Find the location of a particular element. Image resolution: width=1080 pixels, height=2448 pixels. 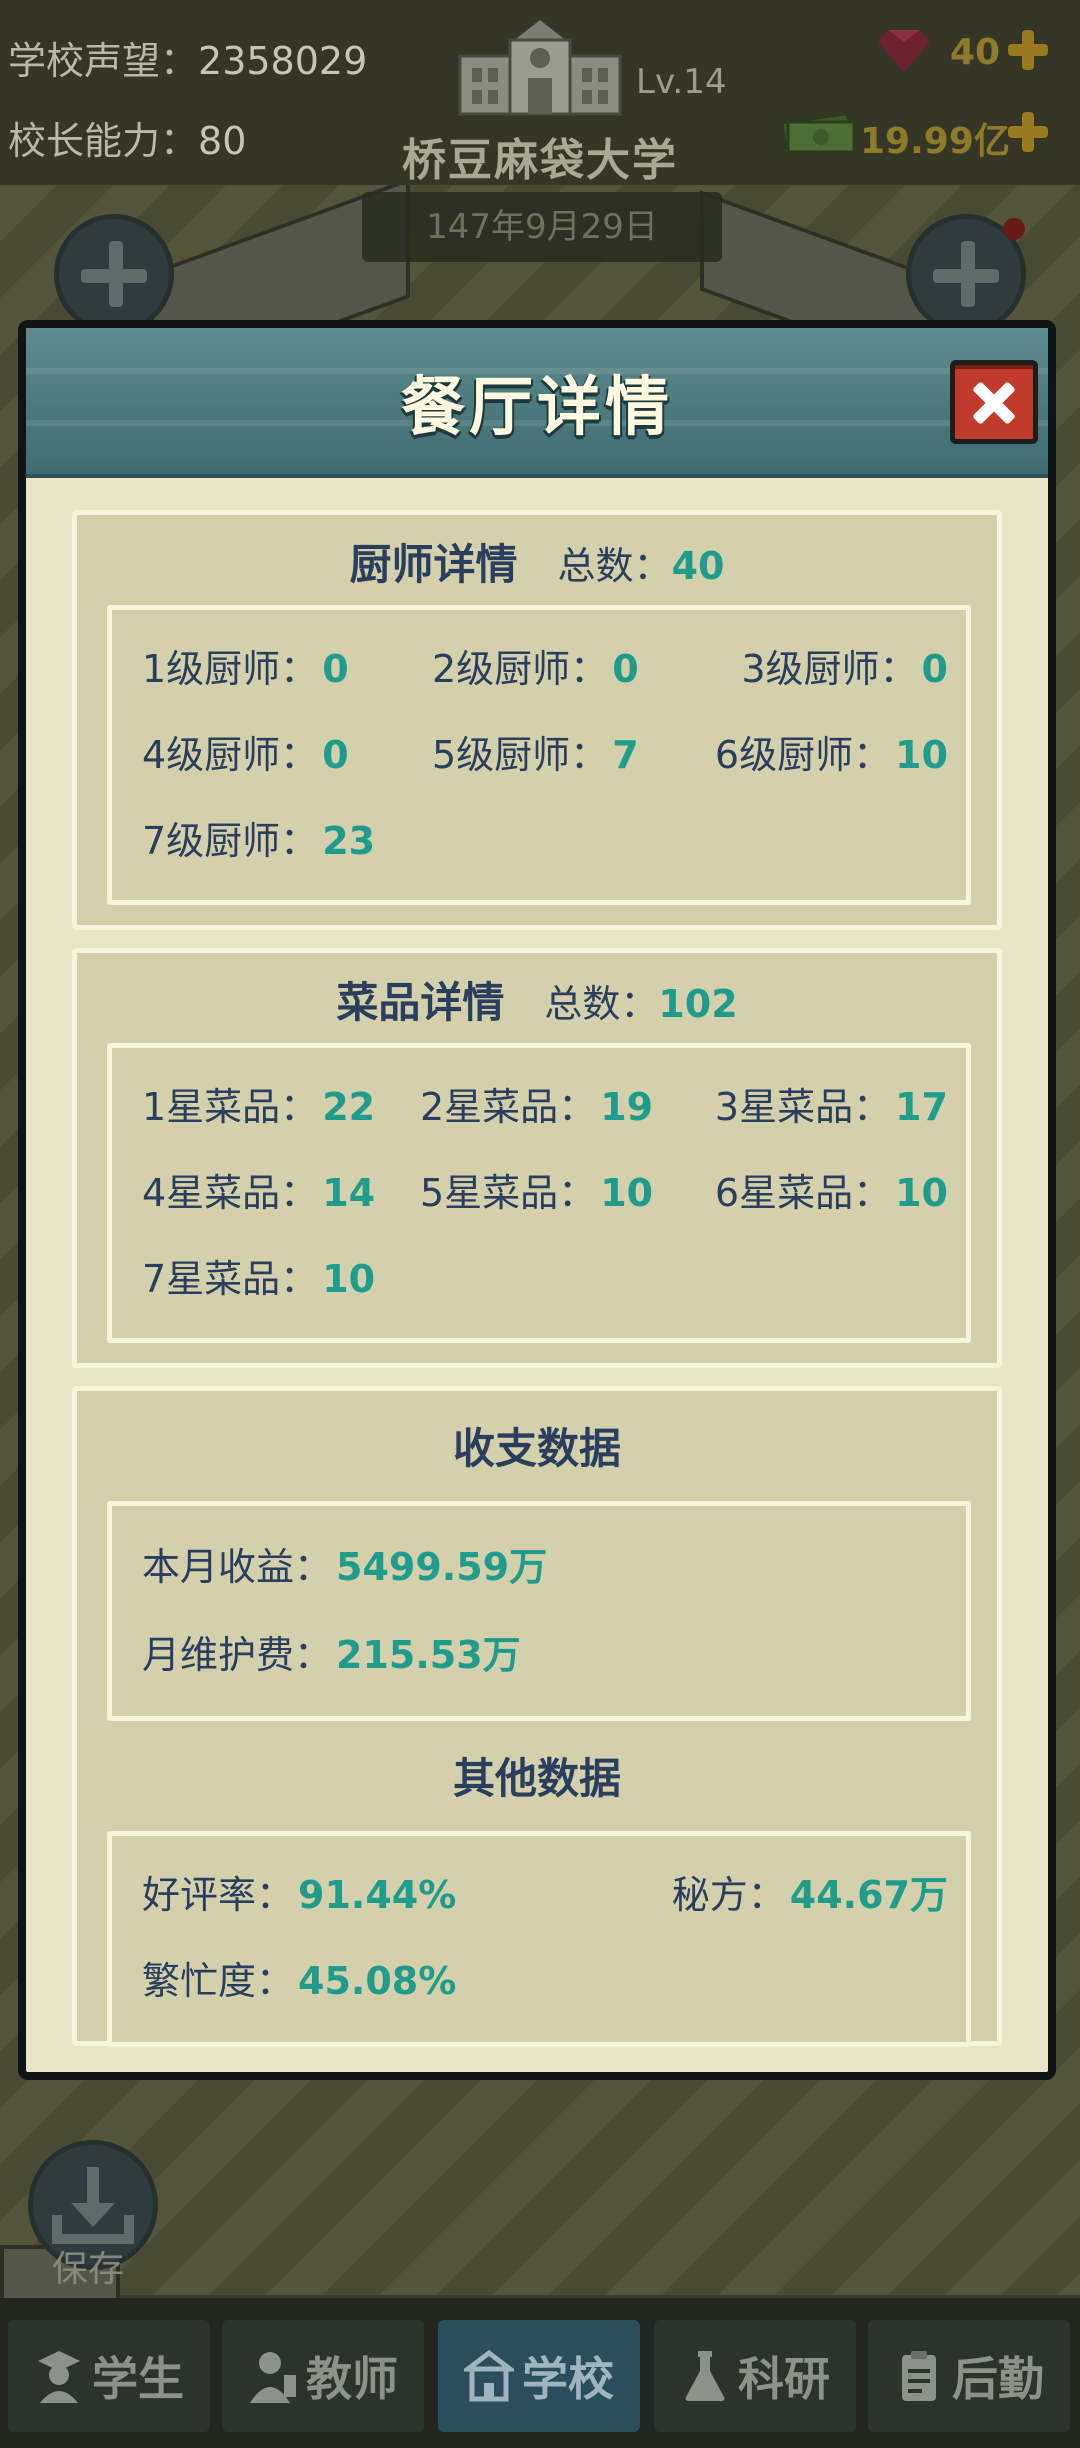

busyness: 繁忙度： 45.08% is located at coordinates (299, 1981).